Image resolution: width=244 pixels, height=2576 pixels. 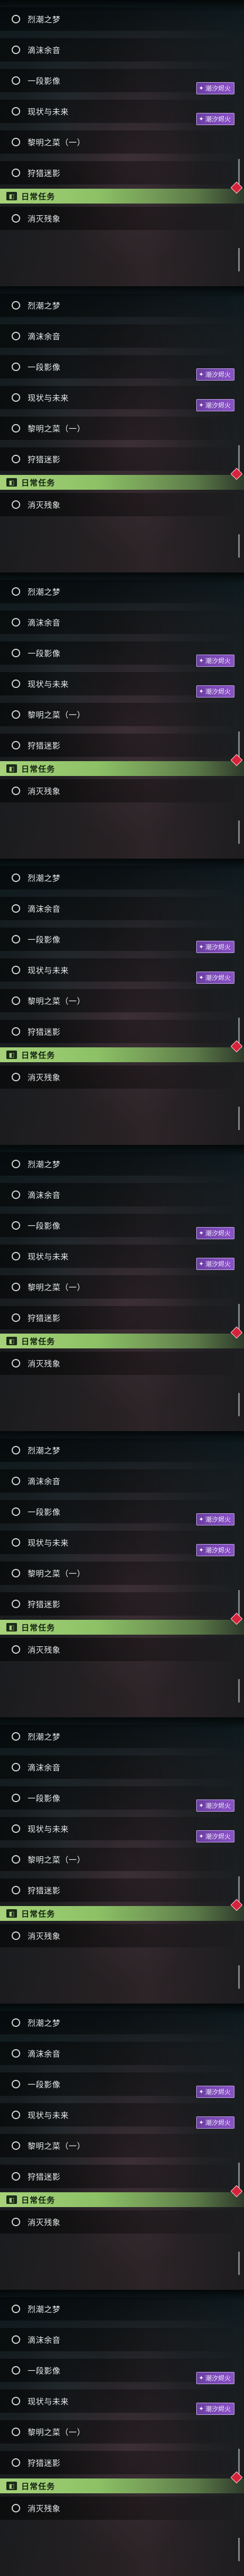 I want to click on quest-label: 现状与未来, so click(x=49, y=2115).